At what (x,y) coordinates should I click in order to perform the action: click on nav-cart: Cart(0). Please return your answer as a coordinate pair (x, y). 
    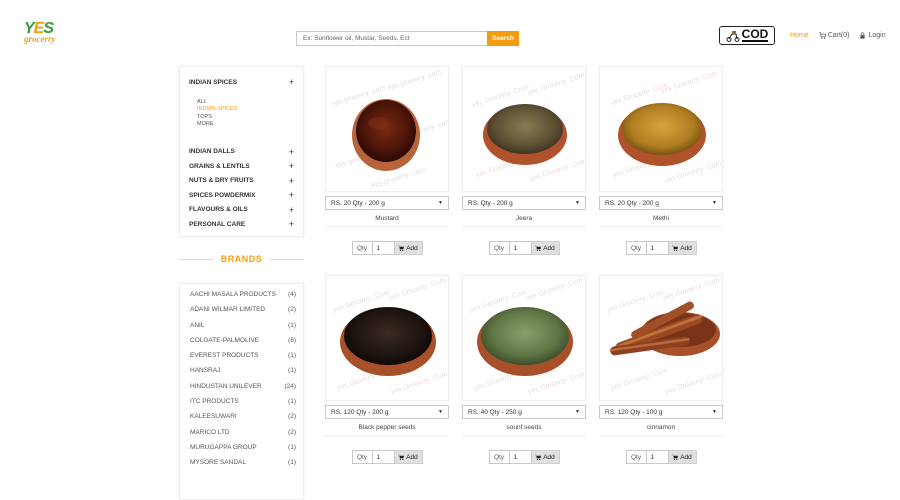
    Looking at the image, I should click on (833, 35).